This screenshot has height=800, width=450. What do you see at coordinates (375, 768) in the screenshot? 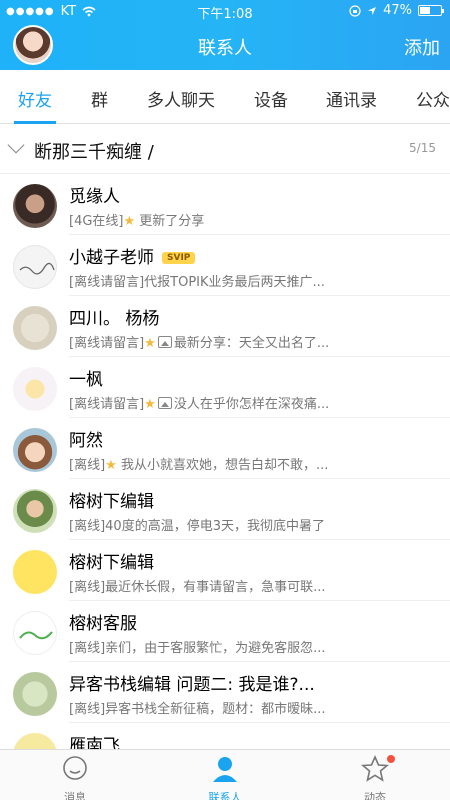
I see `star-outline-icon` at bounding box center [375, 768].